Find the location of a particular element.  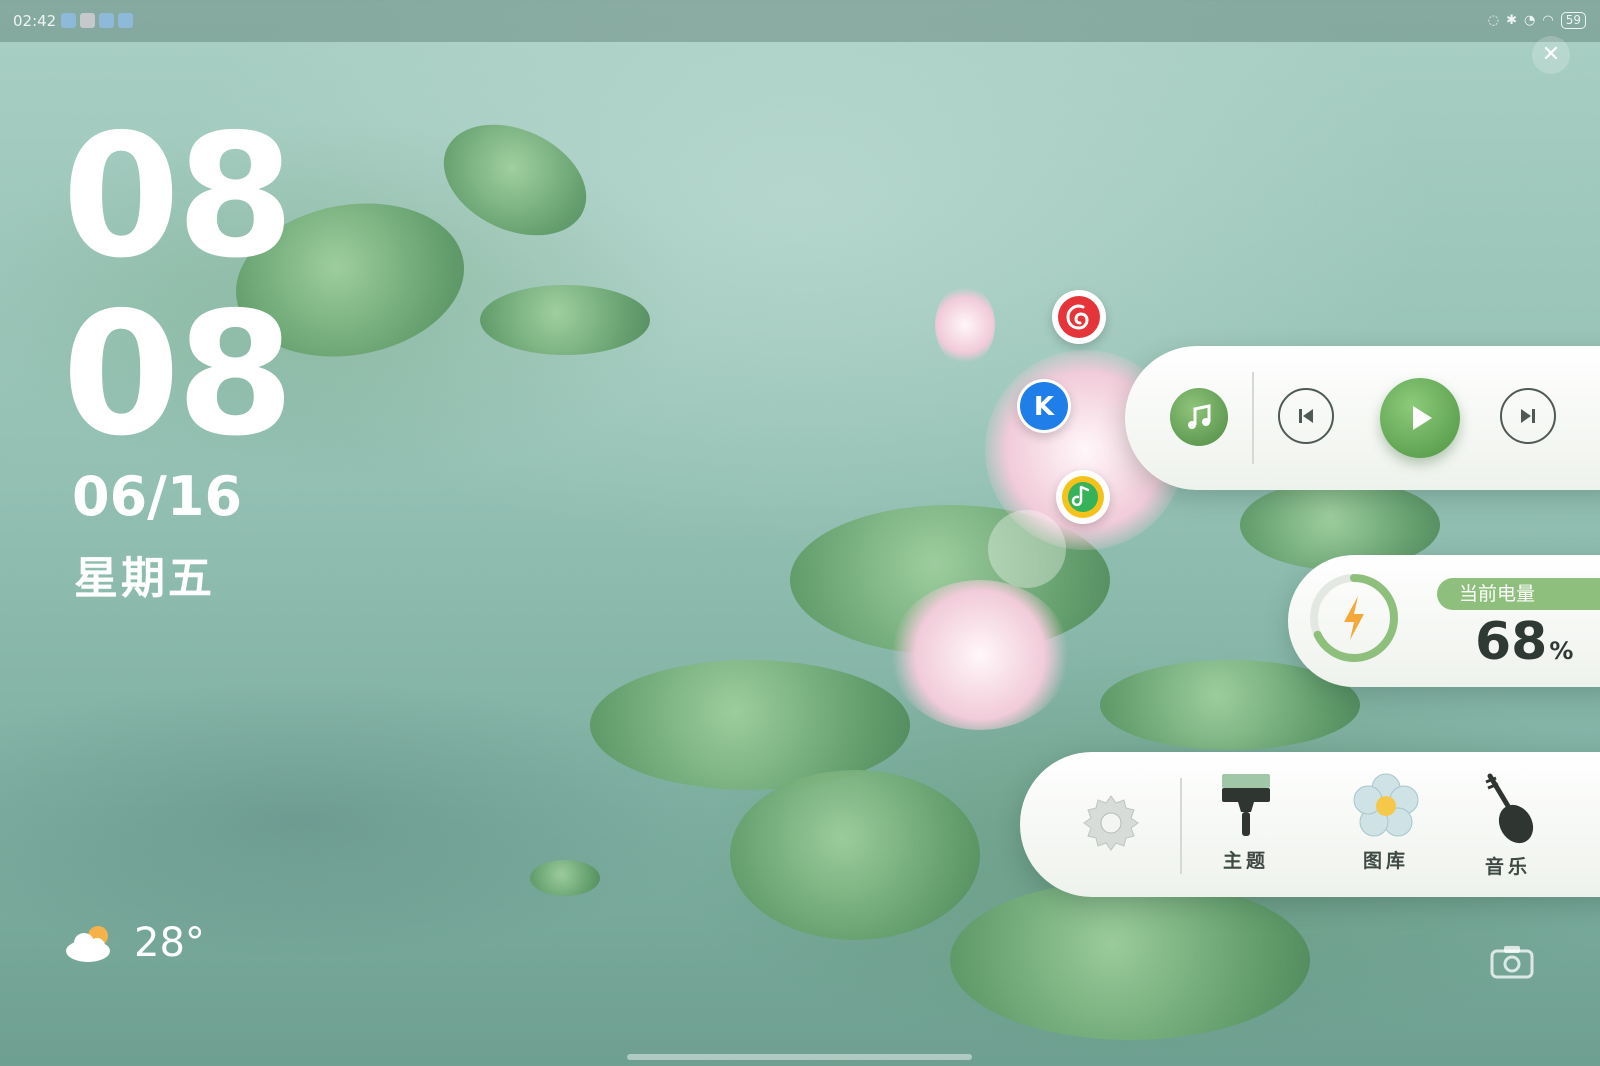

dock-label-theme: 主题 is located at coordinates (1245, 861).